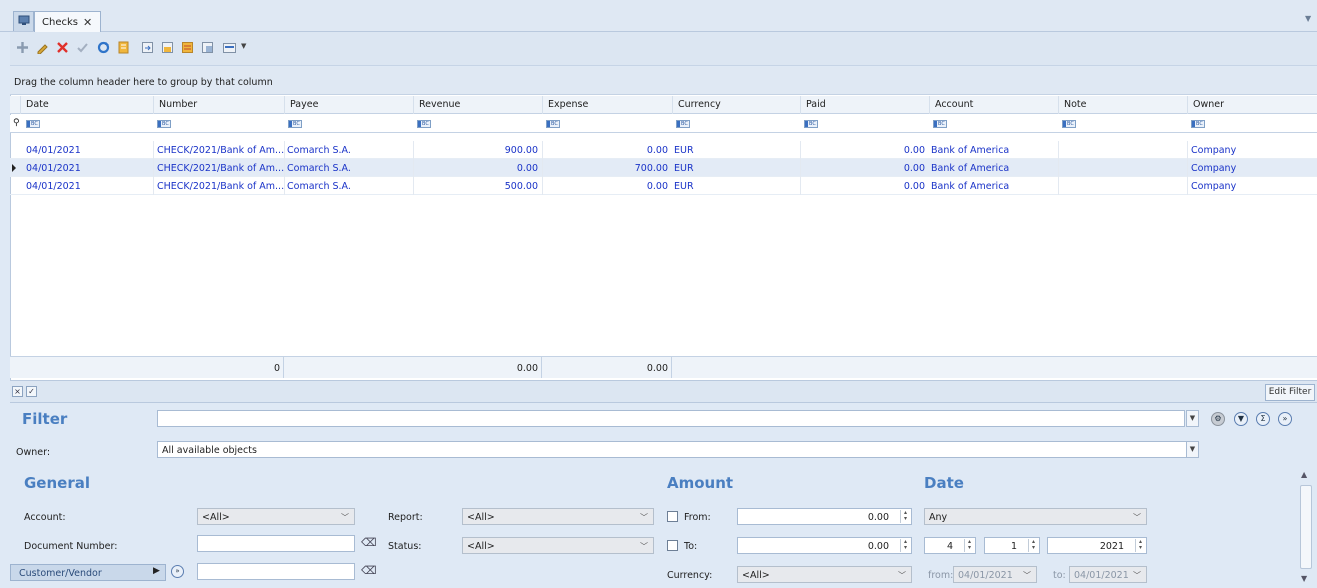 This screenshot has width=1317, height=588. I want to click on customer-vendor-button: Customer/Vendor, so click(88, 572).